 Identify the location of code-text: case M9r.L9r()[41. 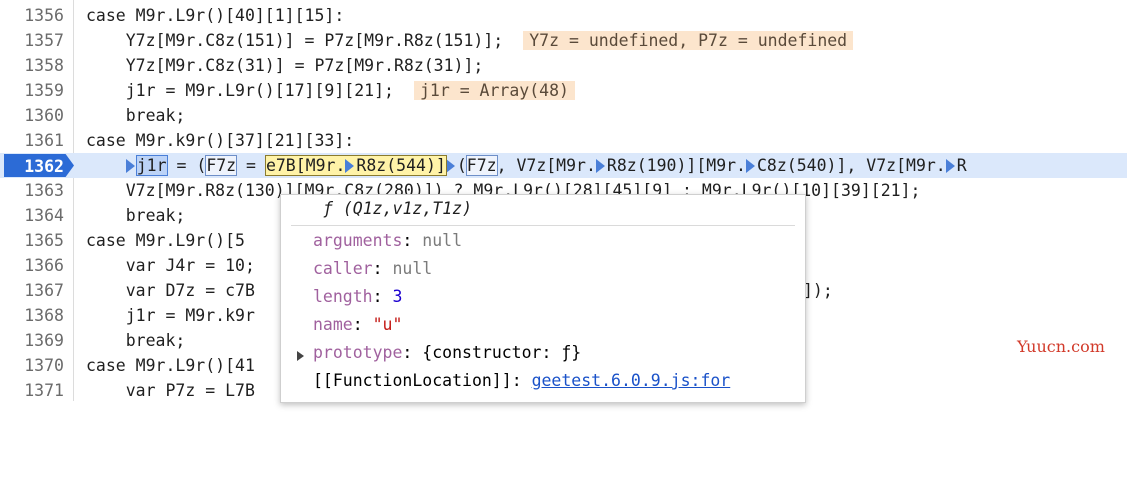
(170, 365).